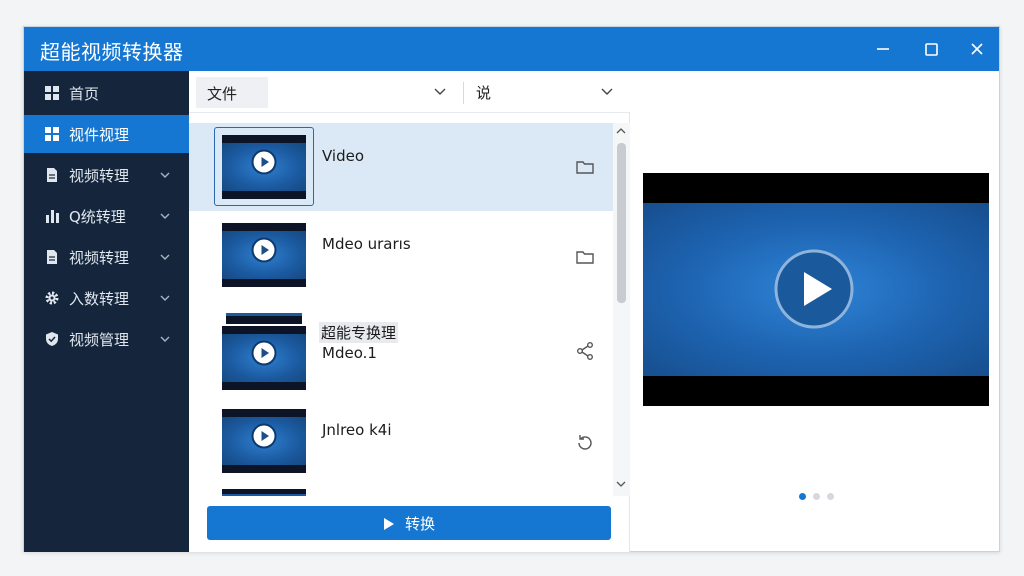 The width and height of the screenshot is (1024, 576). I want to click on sidebar-item-video-convert-2: 视频转理, so click(106, 257).